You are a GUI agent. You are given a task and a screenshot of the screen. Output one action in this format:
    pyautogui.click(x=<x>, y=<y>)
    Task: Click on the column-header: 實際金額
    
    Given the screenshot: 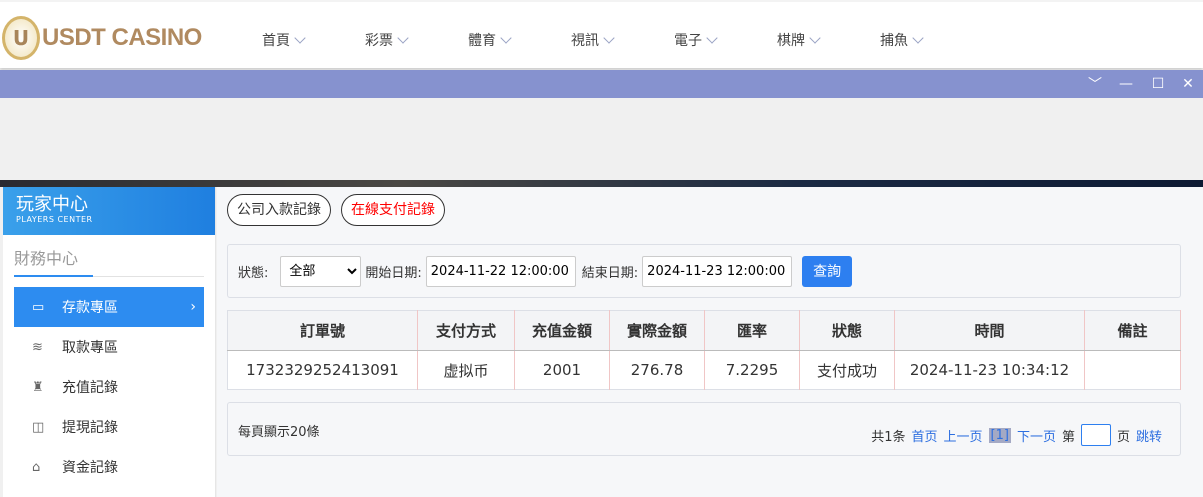 What is the action you would take?
    pyautogui.click(x=657, y=330)
    